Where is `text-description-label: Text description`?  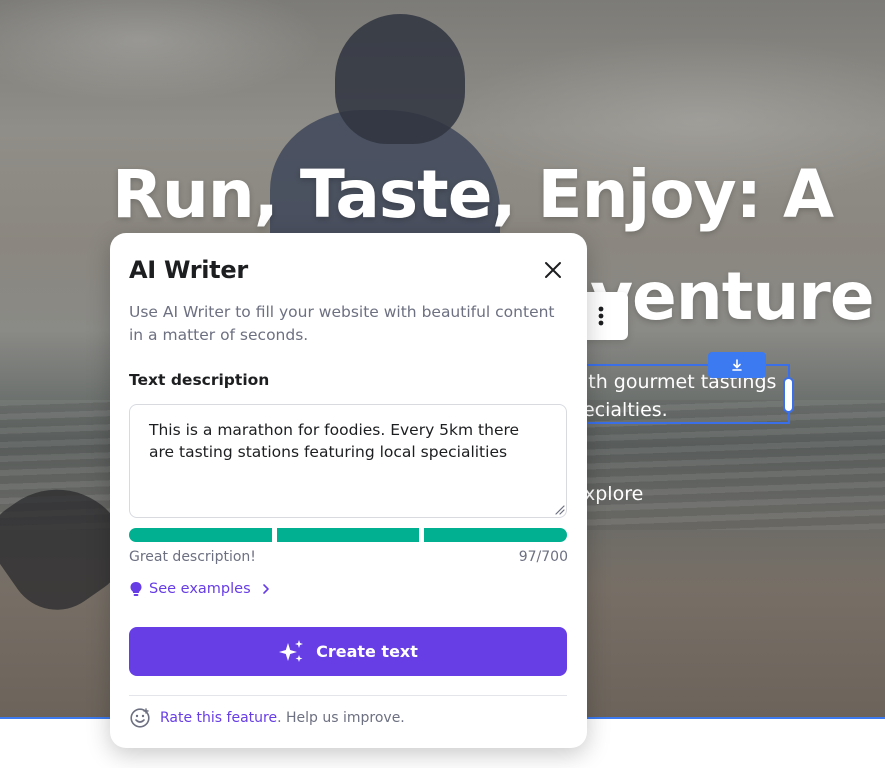 text-description-label: Text description is located at coordinates (199, 380).